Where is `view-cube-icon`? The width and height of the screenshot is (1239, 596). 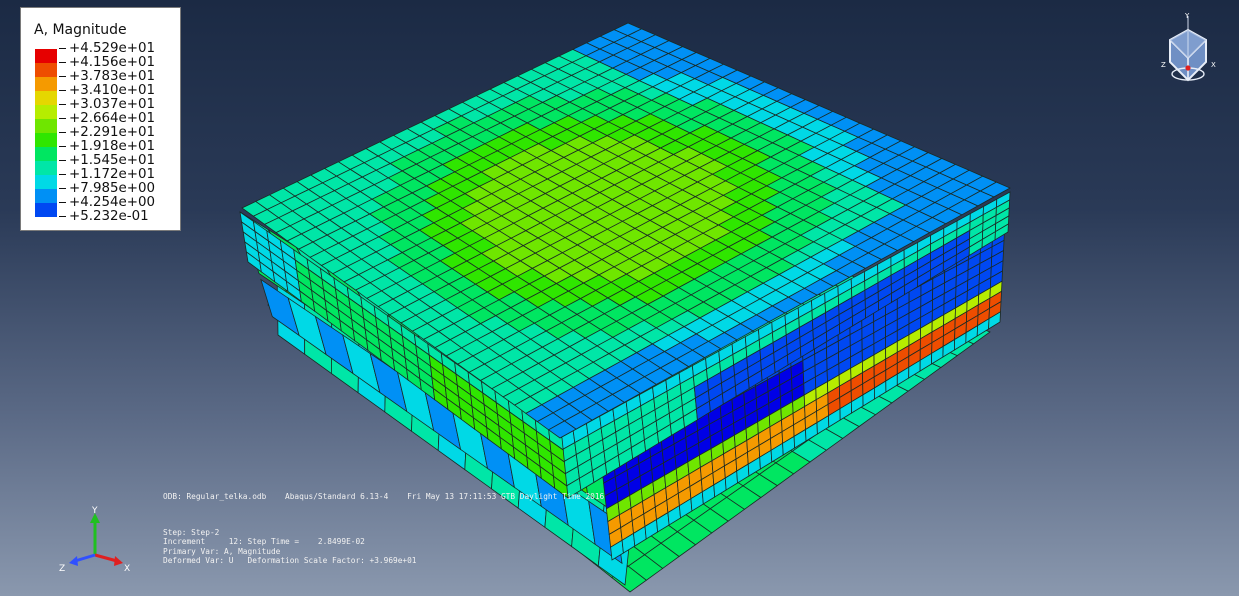
view-cube-icon is located at coordinates (1188, 49).